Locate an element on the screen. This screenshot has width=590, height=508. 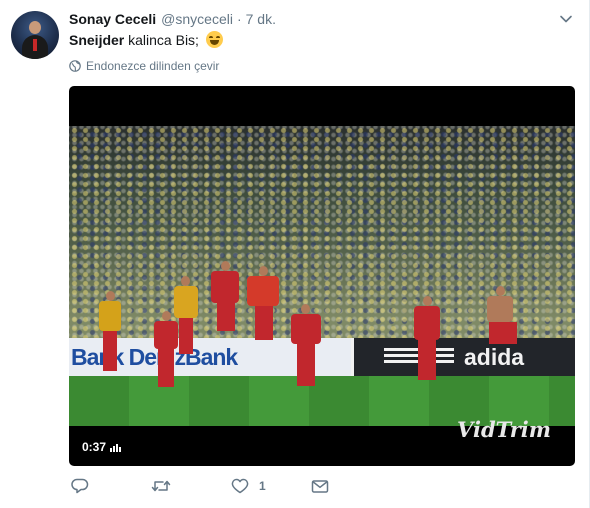
video-watermark: VidTrim is located at coordinates (504, 429).